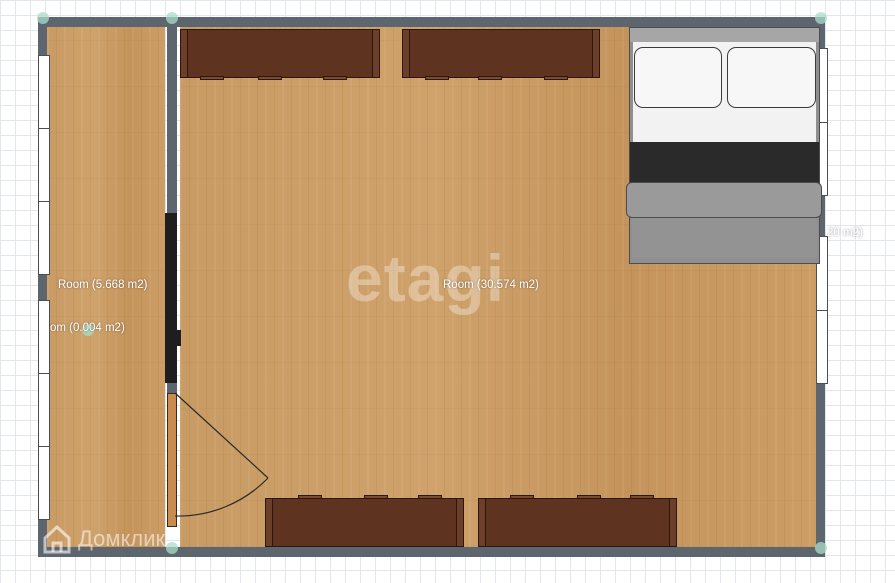 The image size is (895, 583). I want to click on bed-throw, so click(724, 200).